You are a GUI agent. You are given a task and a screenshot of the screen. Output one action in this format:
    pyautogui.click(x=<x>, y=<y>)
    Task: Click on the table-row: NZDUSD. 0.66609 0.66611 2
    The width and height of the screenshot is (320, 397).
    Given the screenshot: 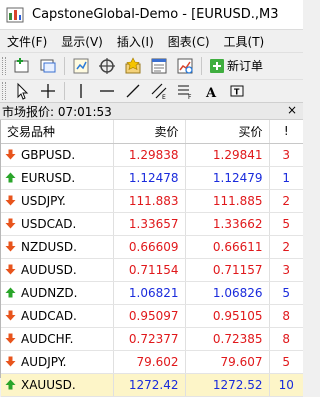 What is the action you would take?
    pyautogui.click(x=152, y=247)
    